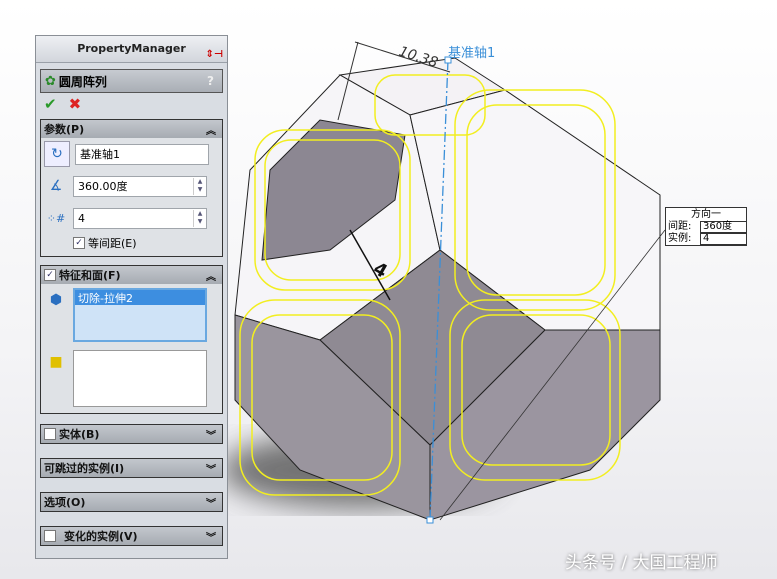 This screenshot has height=579, width=777. Describe the element at coordinates (199, 186) in the screenshot. I see `angle-spinner: ▲ ▼` at that location.